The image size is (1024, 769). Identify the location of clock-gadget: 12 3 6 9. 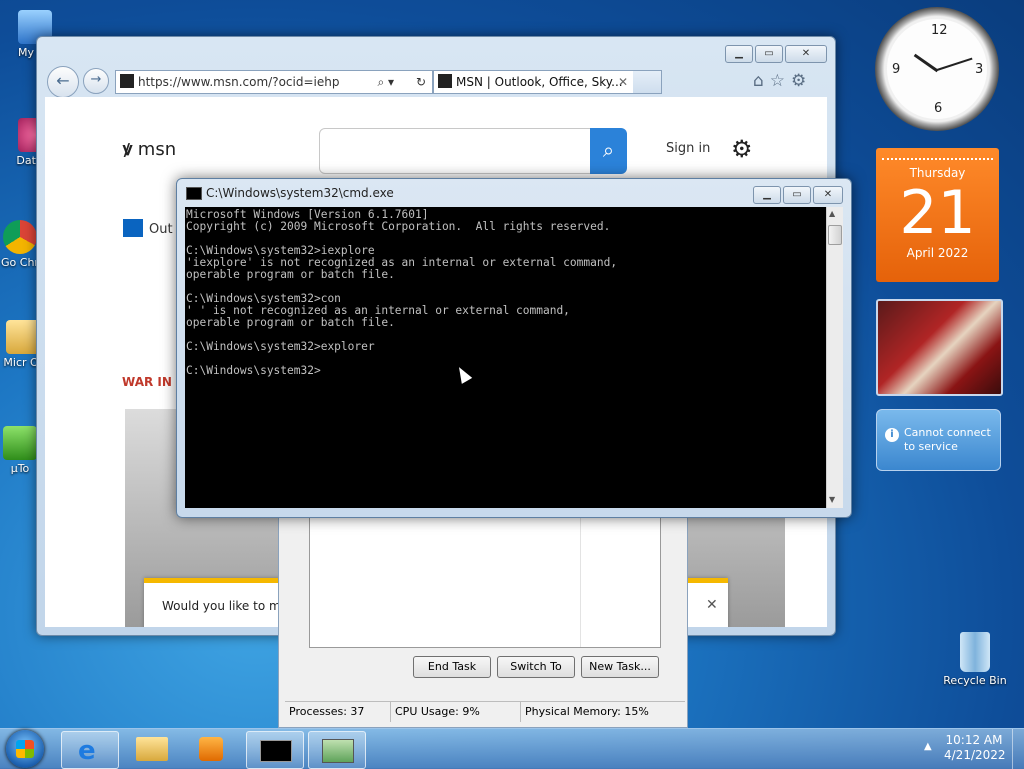
(937, 69).